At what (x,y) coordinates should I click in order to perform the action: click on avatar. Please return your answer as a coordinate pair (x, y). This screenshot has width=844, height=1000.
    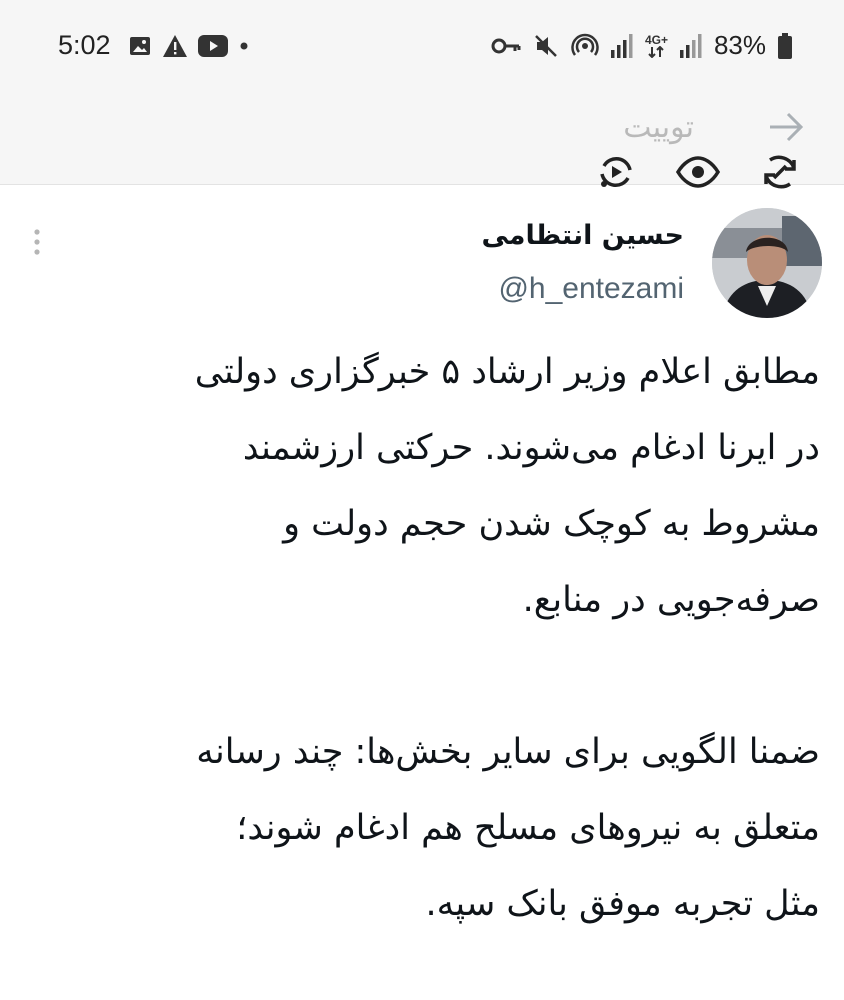
    Looking at the image, I should click on (767, 263).